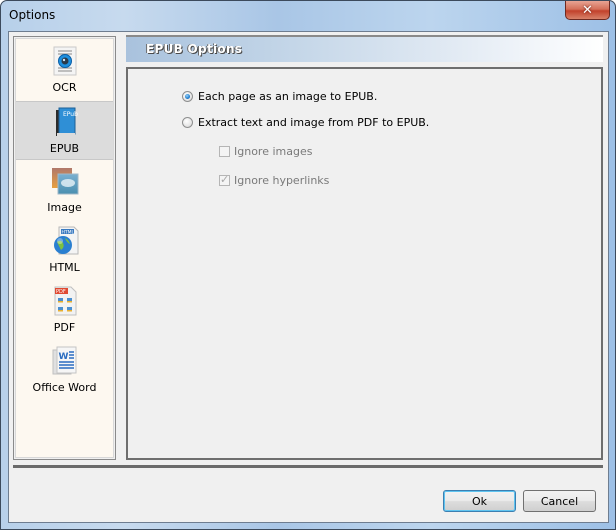  I want to click on title-bar: Options ✕, so click(308, 16).